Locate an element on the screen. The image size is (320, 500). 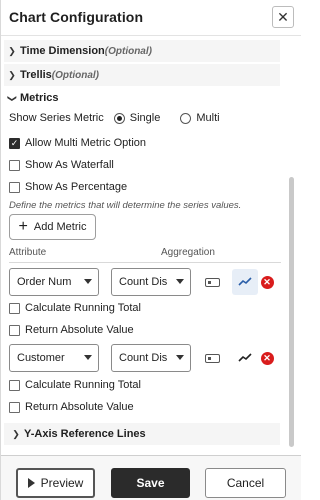
section-y-axis-reference-lines: ❯ Y-Axis Reference Lines is located at coordinates (142, 434).